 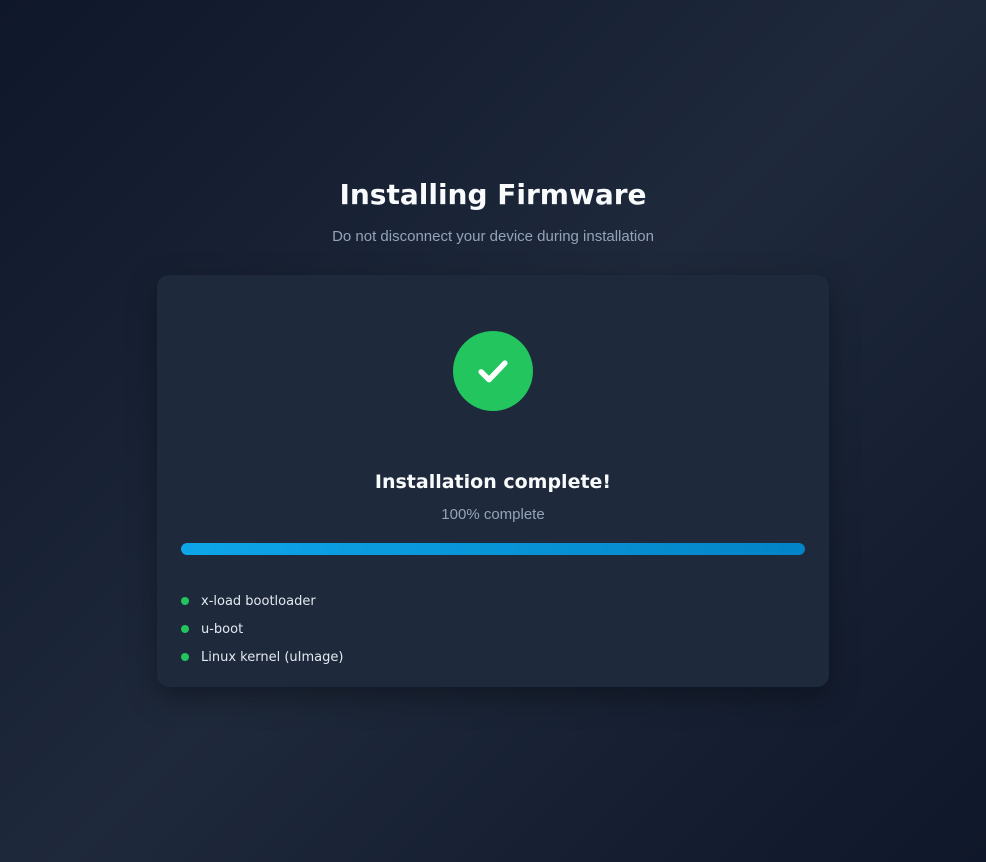 I want to click on status-title: Installation complete!, so click(x=493, y=482).